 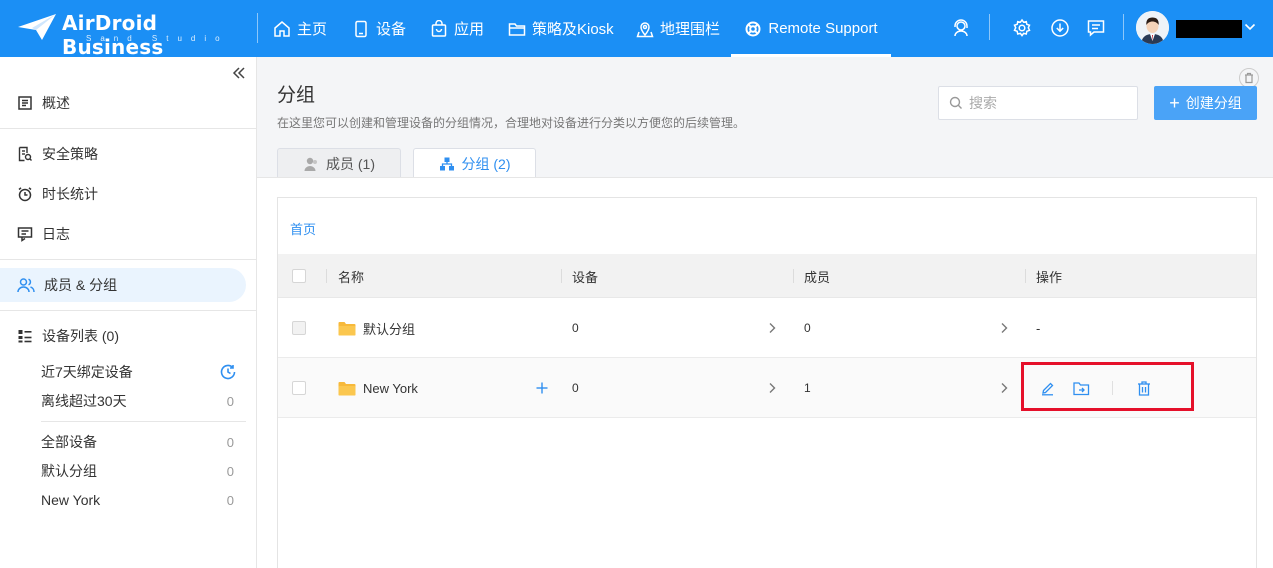 I want to click on sidebar-item-security-policy: 安全策略, so click(x=123, y=154).